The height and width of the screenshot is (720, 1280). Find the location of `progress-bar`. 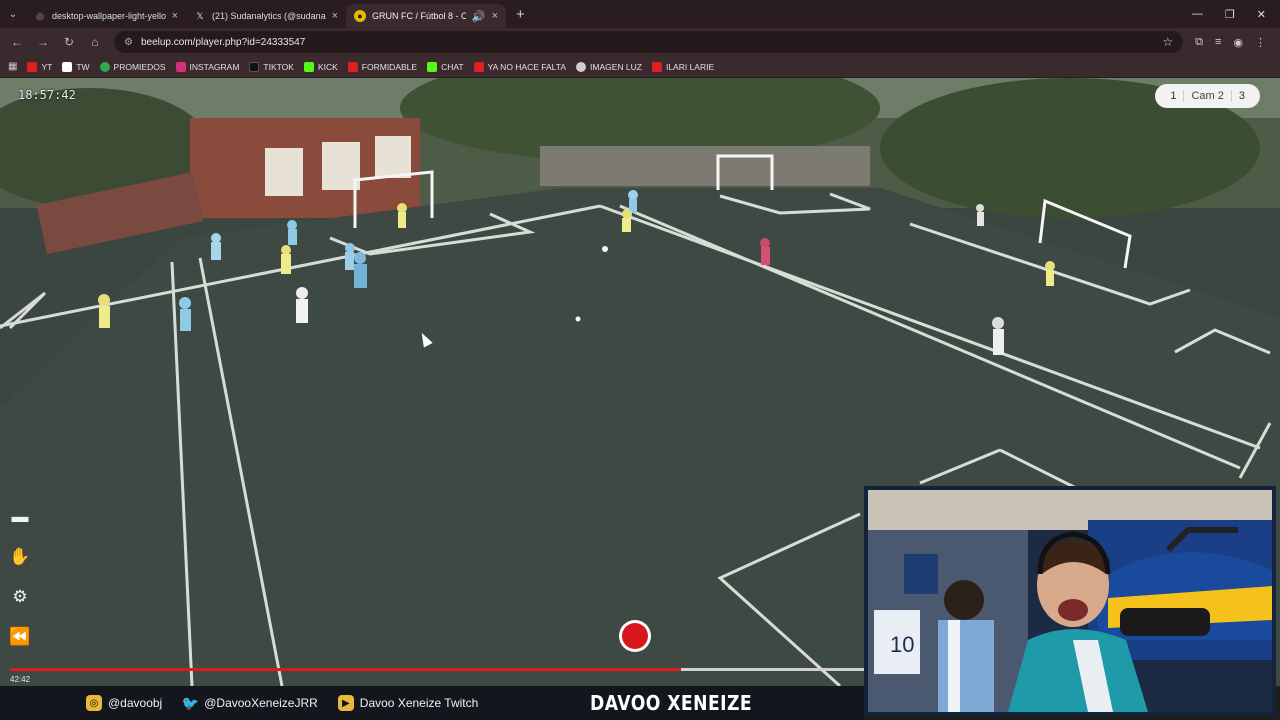

progress-bar is located at coordinates (440, 669).